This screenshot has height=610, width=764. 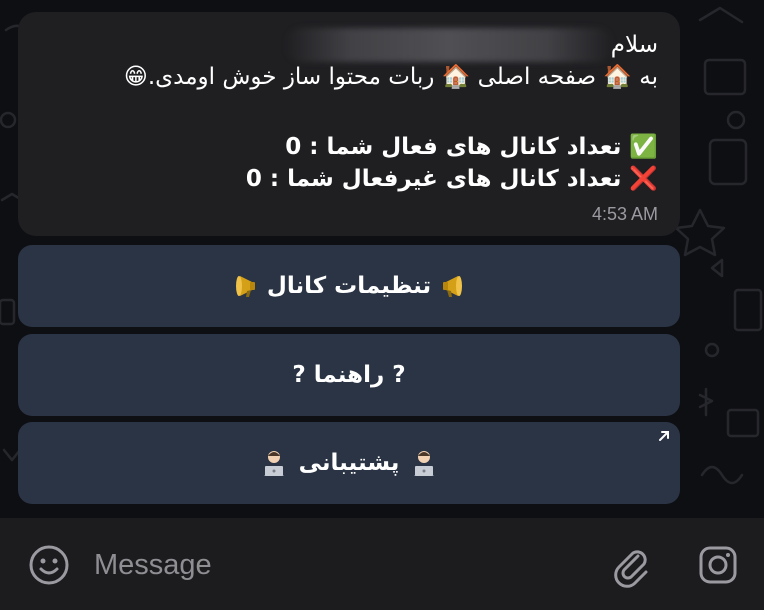 What do you see at coordinates (631, 565) in the screenshot?
I see `paperclip-icon` at bounding box center [631, 565].